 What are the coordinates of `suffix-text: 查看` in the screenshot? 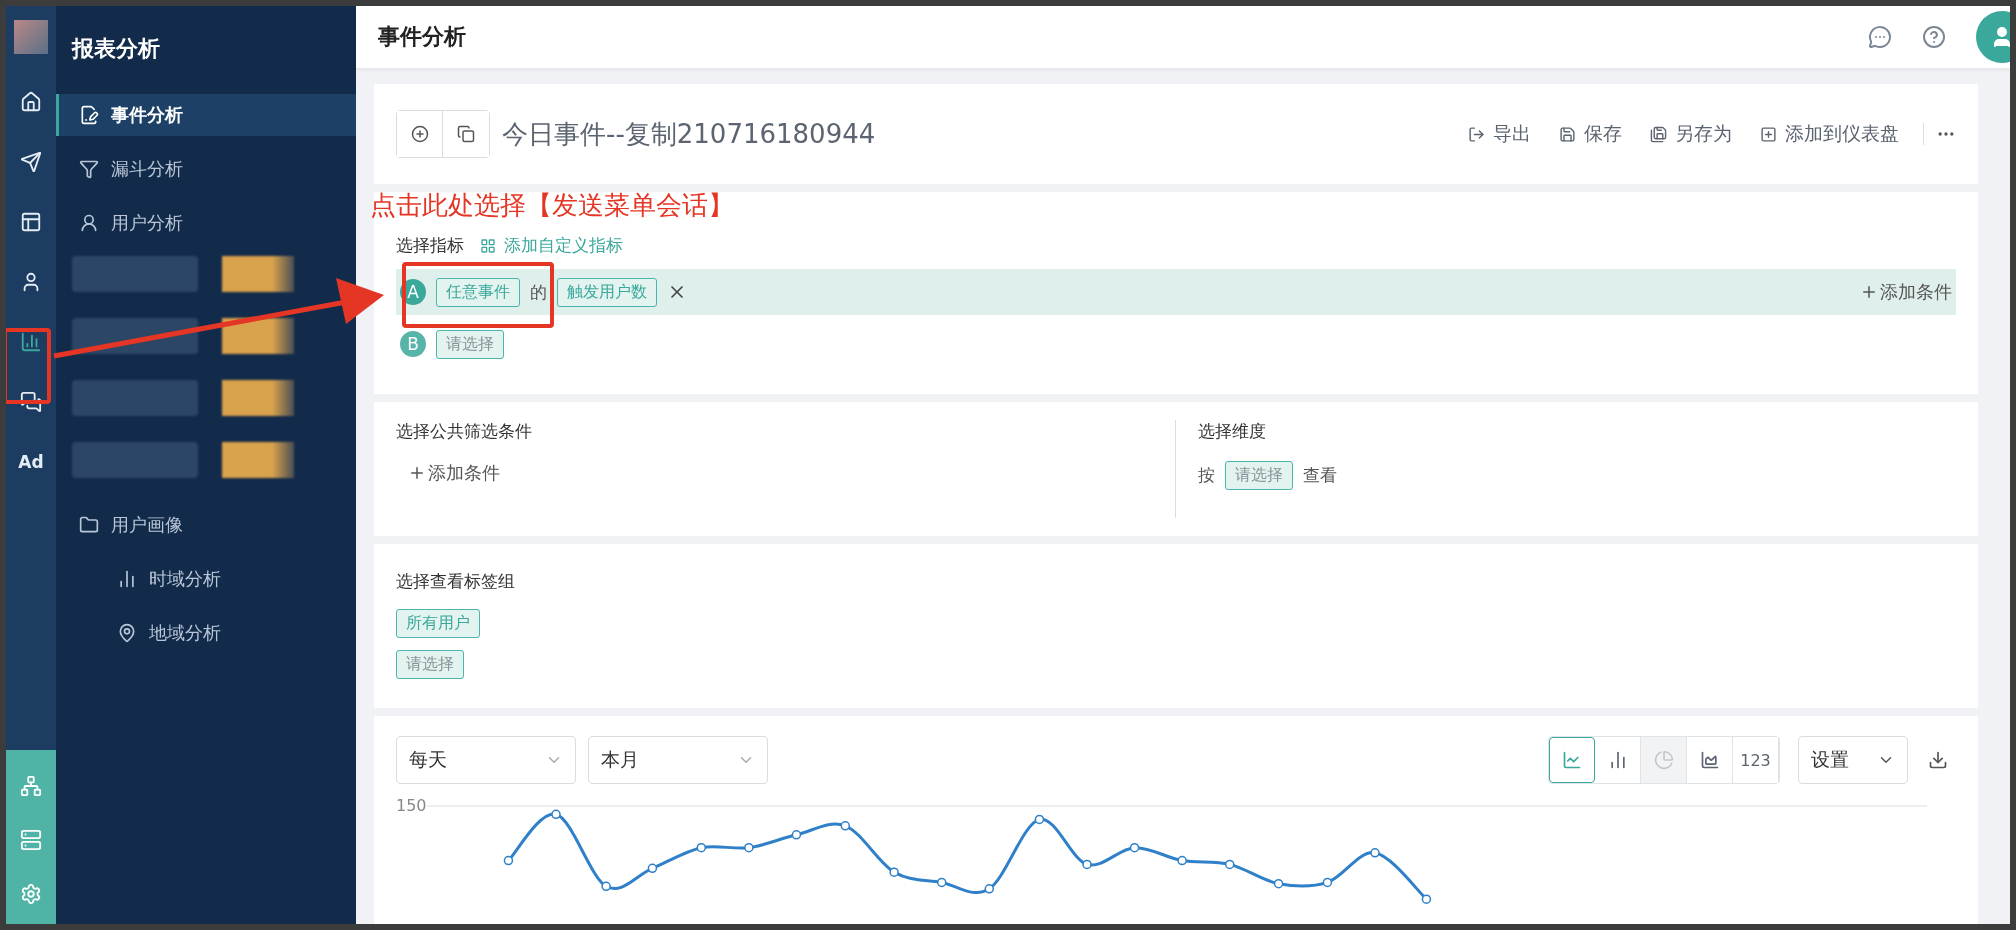 It's located at (1320, 475).